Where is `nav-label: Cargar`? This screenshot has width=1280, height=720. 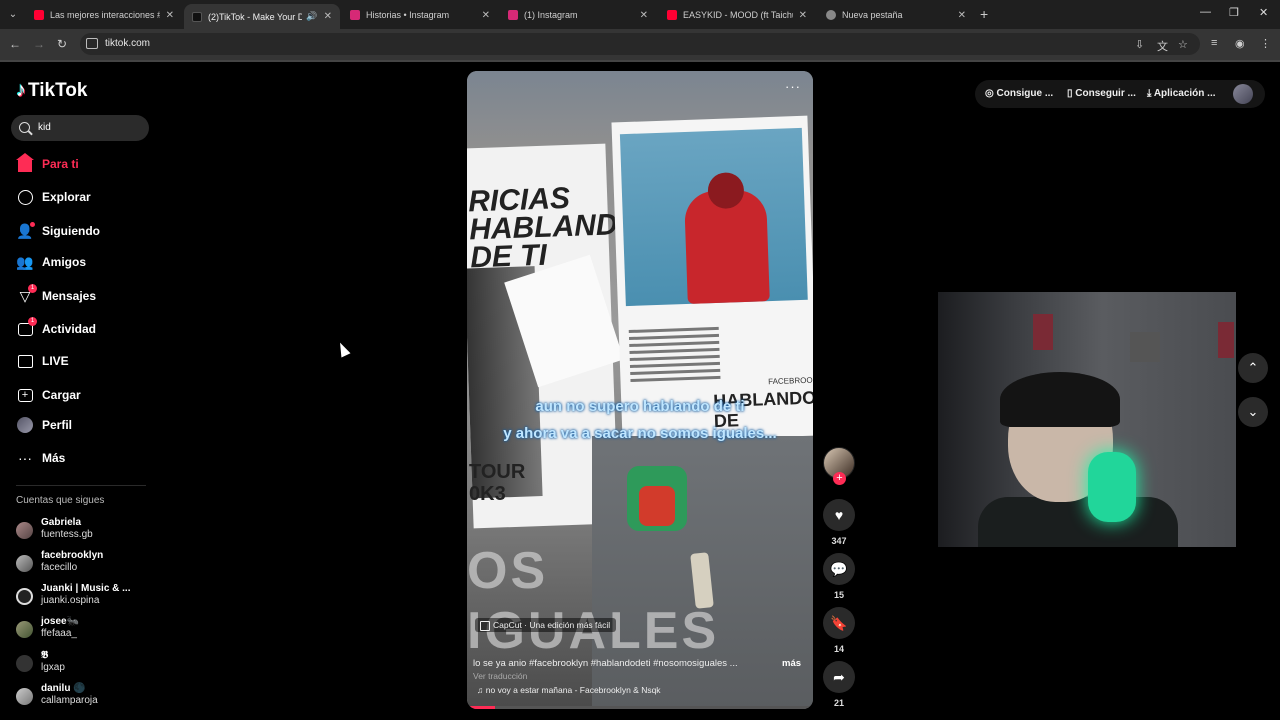
nav-label: Cargar is located at coordinates (61, 395).